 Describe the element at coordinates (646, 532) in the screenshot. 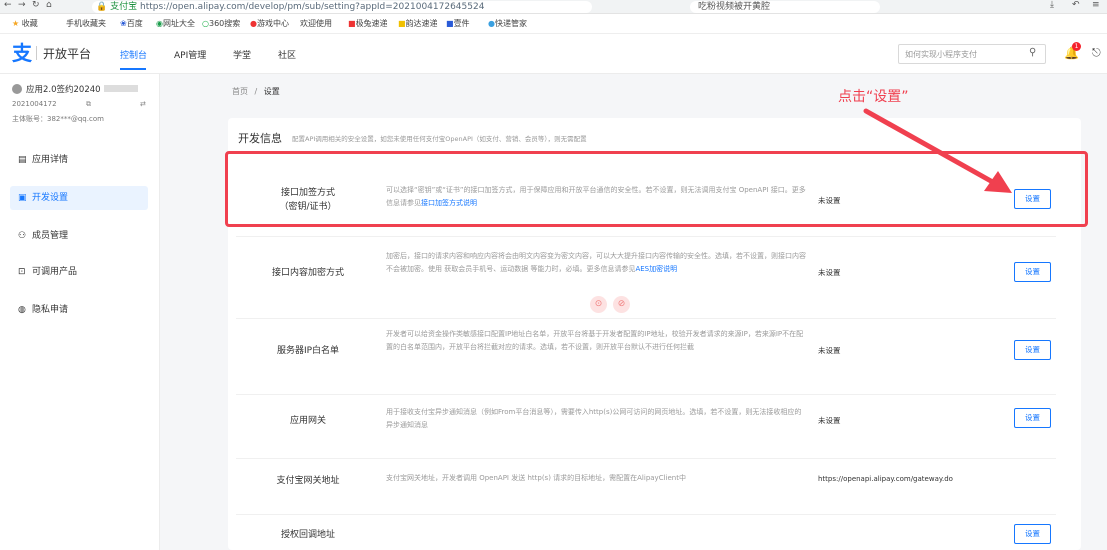

I see `row-auth-callback: 授权回调地址 设置` at that location.